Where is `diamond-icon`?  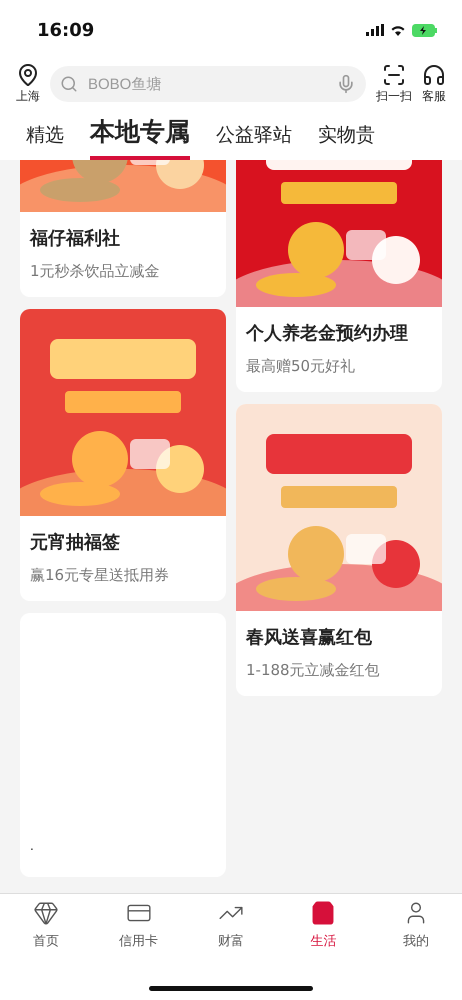 diamond-icon is located at coordinates (46, 913).